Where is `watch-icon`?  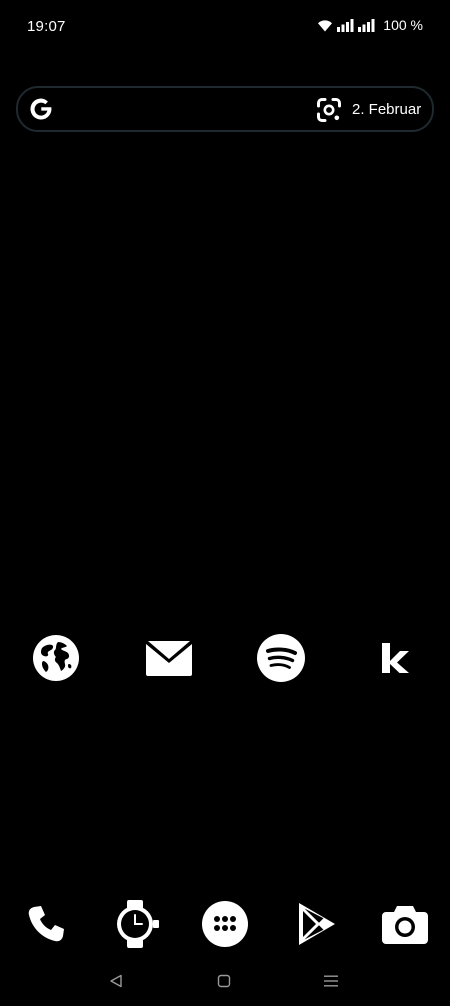
watch-icon is located at coordinates (137, 924).